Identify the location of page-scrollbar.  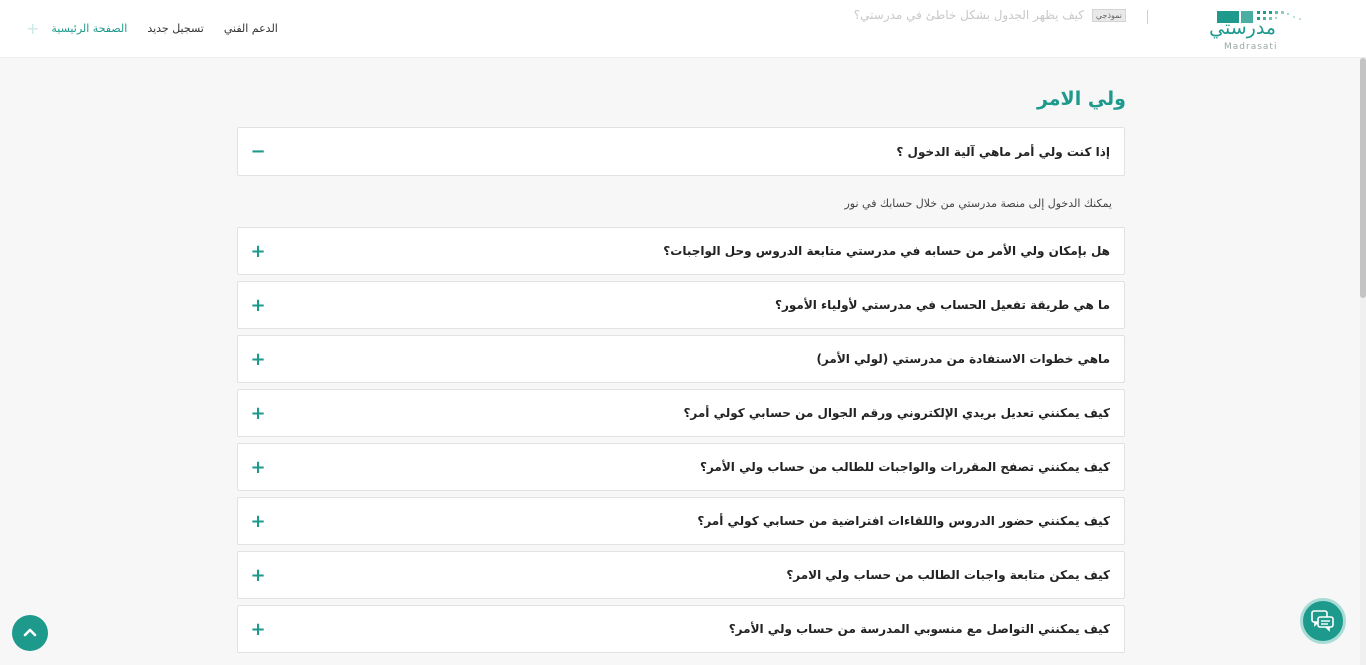
(1363, 361).